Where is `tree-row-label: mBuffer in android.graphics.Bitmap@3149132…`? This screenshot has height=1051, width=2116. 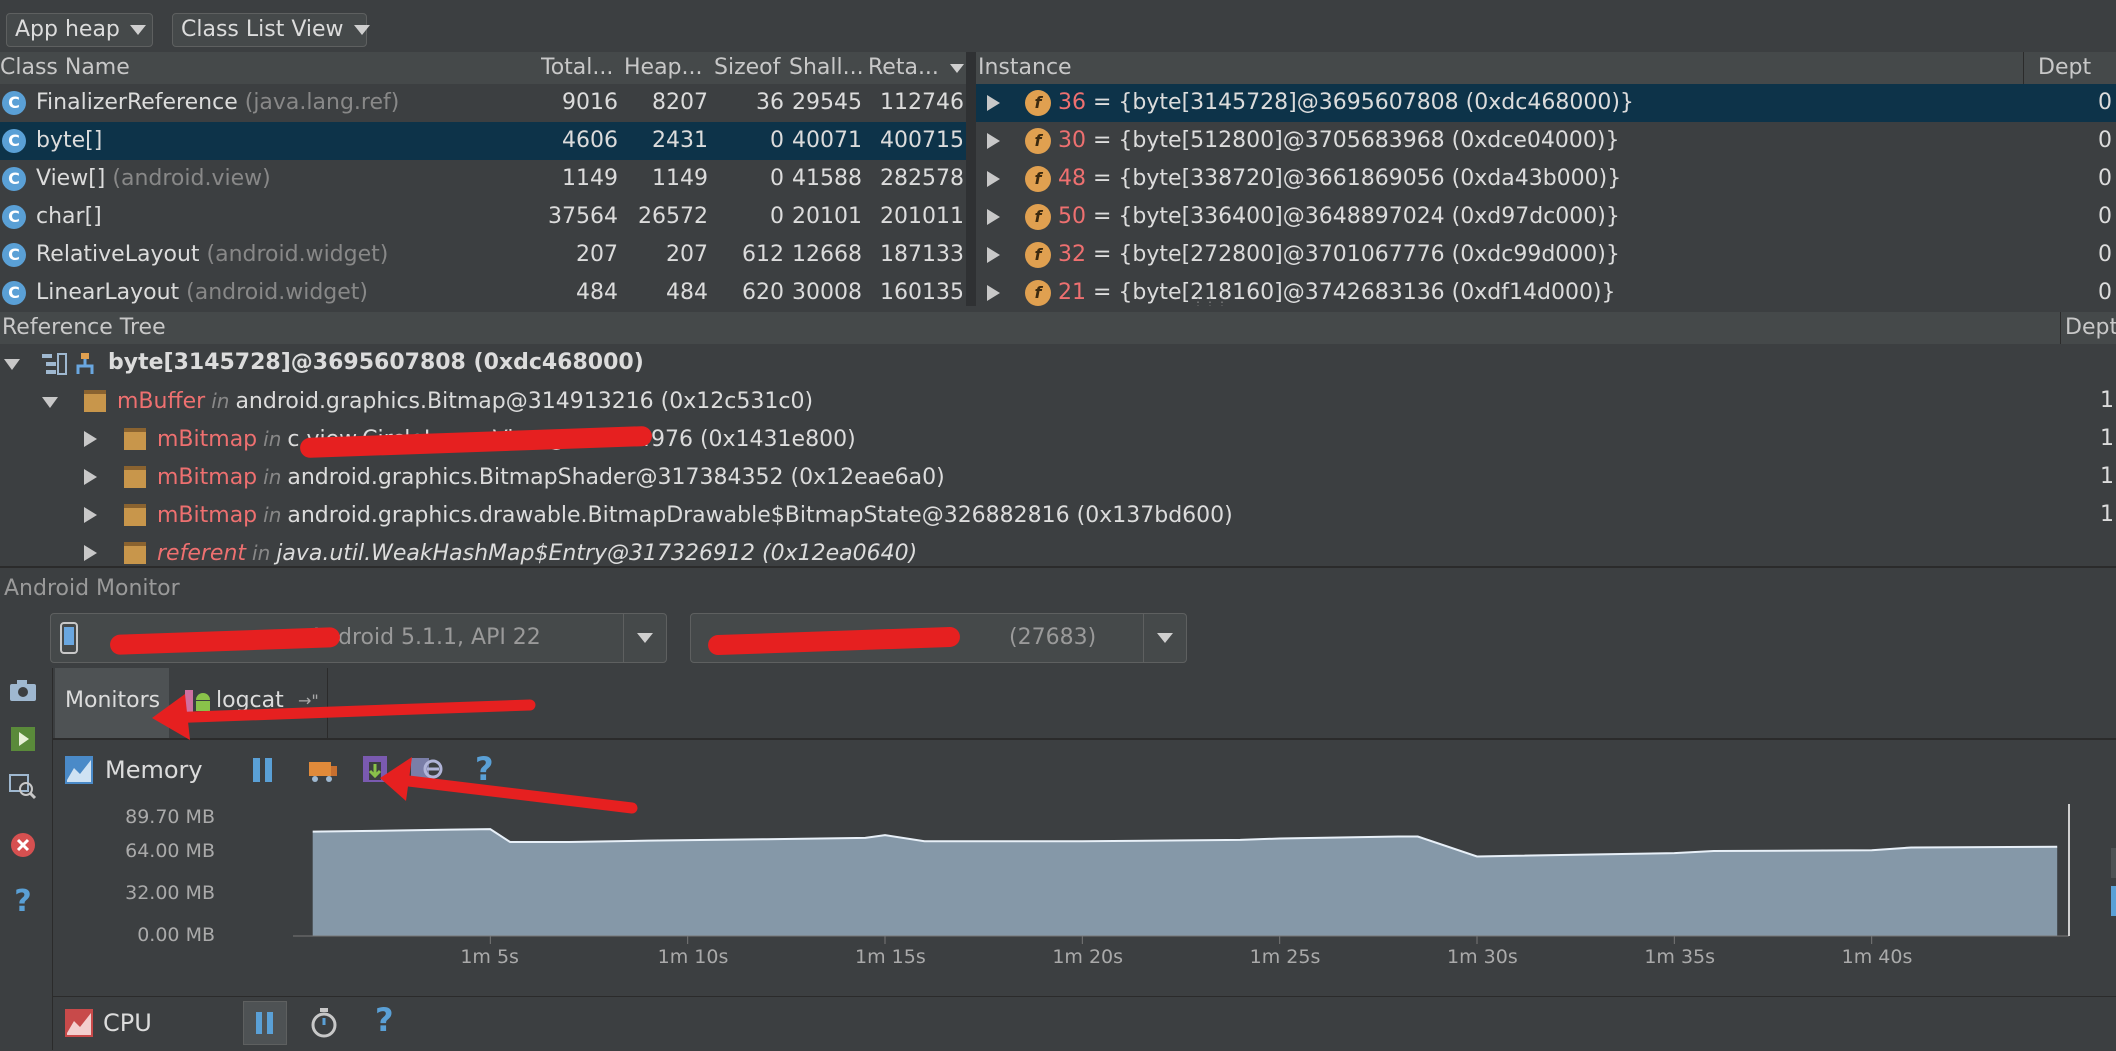 tree-row-label: mBuffer in android.graphics.Bitmap@3149132… is located at coordinates (465, 401).